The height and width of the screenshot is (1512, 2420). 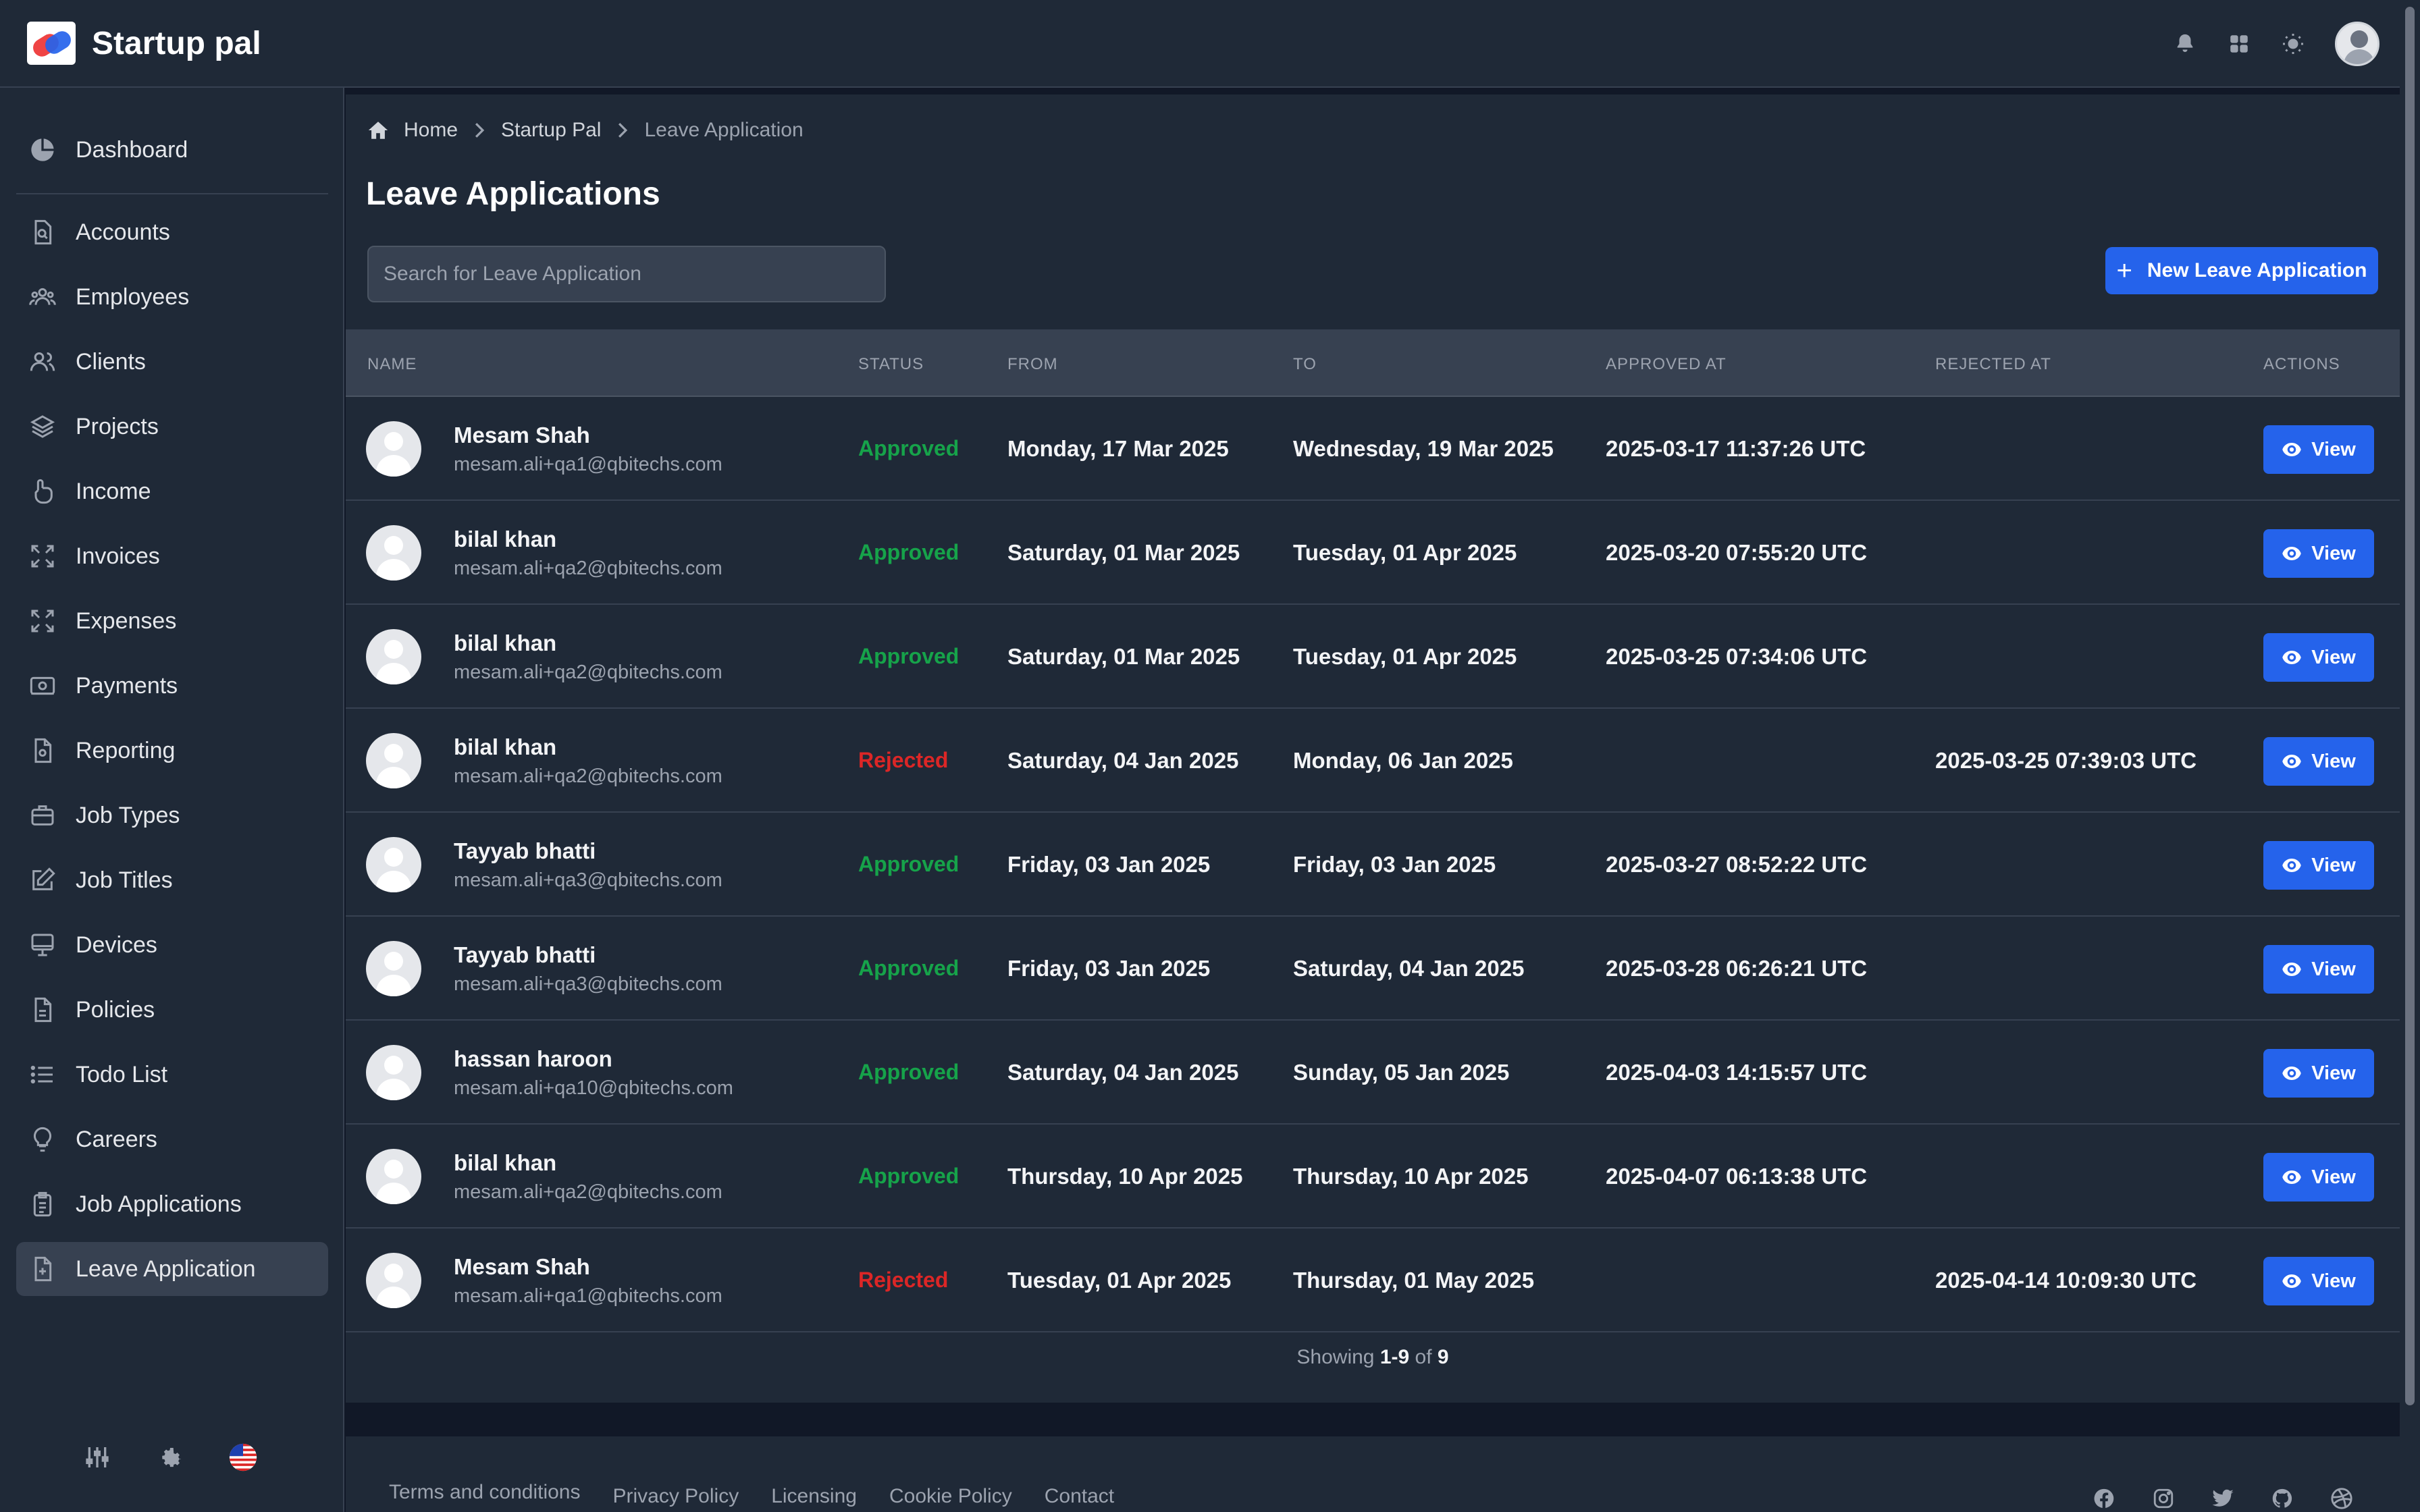 I want to click on sidebar-item-job-applications: Job Applications, so click(x=172, y=1204).